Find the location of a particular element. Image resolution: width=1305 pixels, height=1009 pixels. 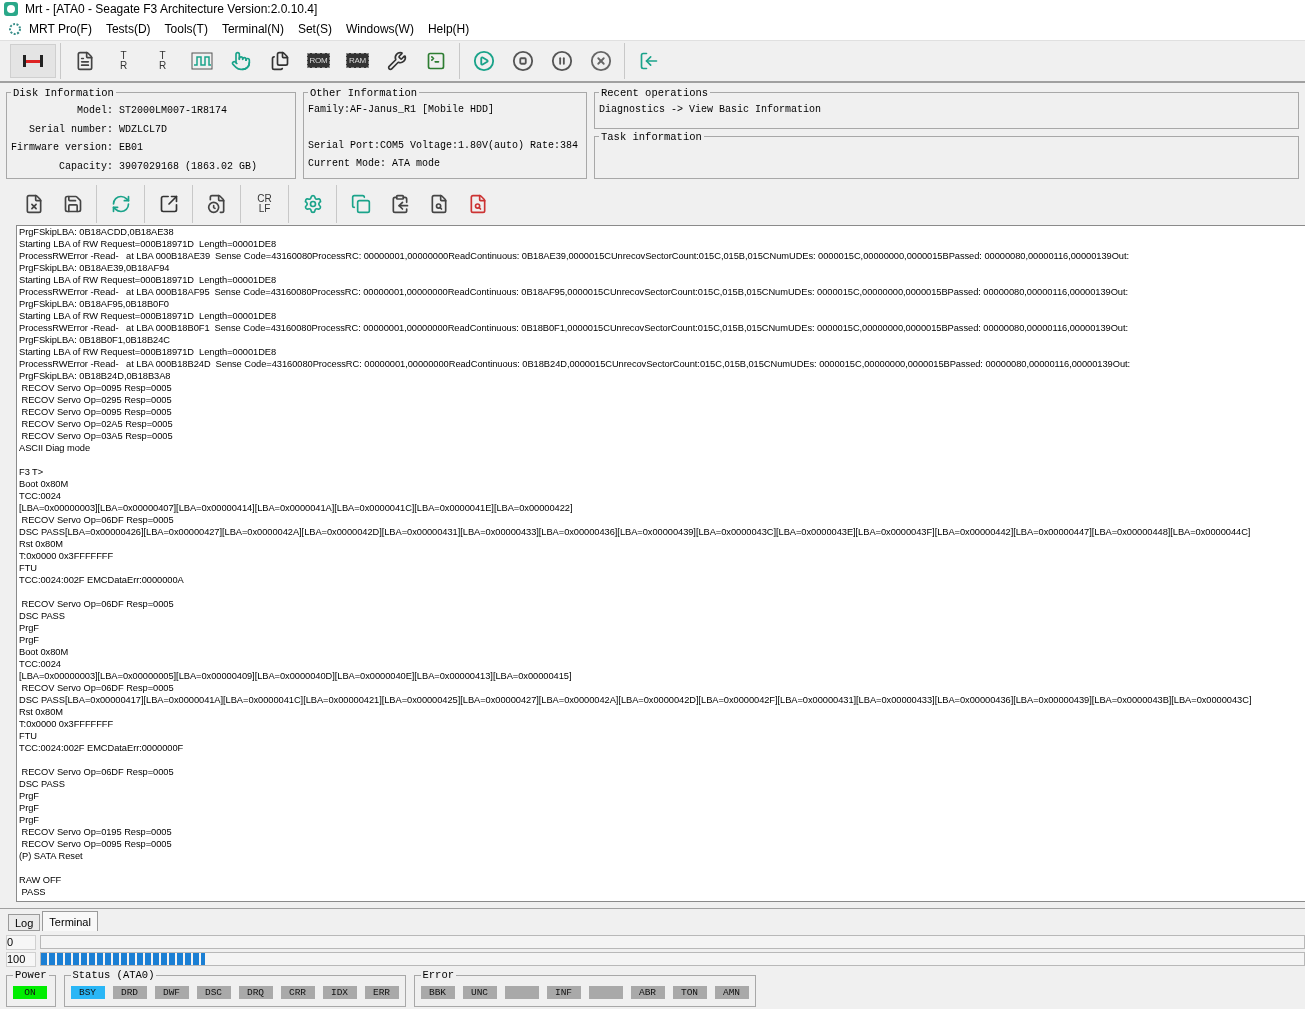

menu-item: Set(S) is located at coordinates (314, 28).